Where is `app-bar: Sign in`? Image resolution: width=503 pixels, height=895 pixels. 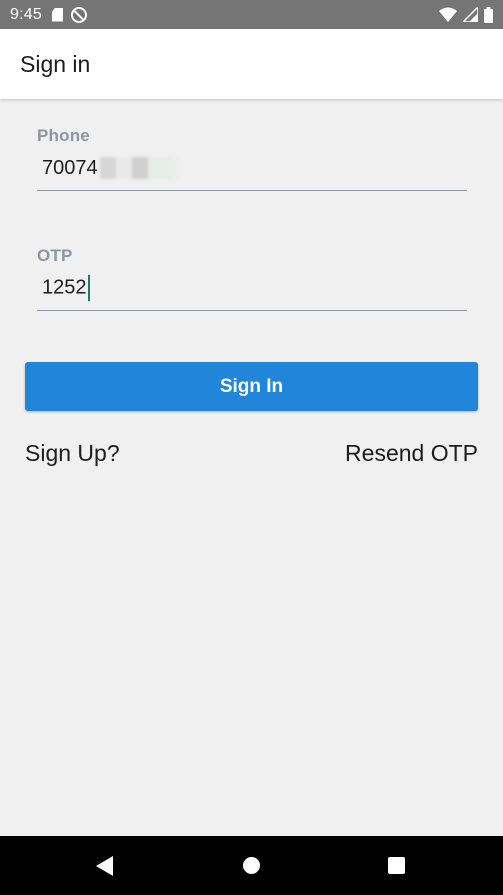 app-bar: Sign in is located at coordinates (251, 64).